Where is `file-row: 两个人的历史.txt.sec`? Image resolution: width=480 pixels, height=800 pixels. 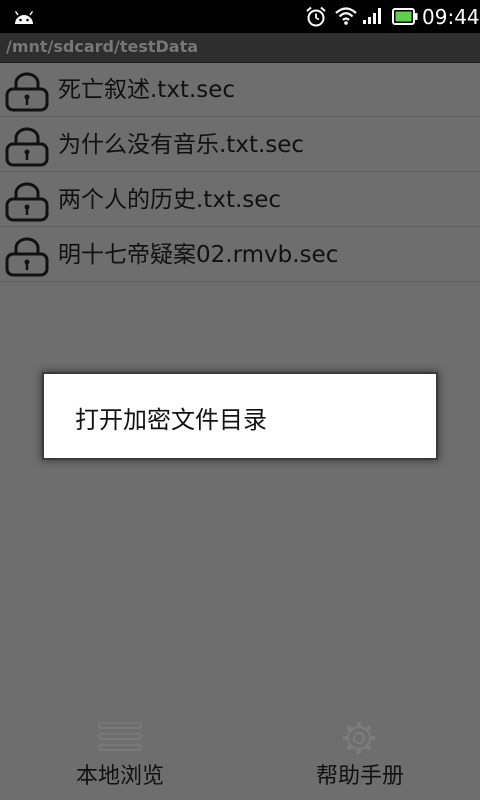 file-row: 两个人的历史.txt.sec is located at coordinates (240, 199).